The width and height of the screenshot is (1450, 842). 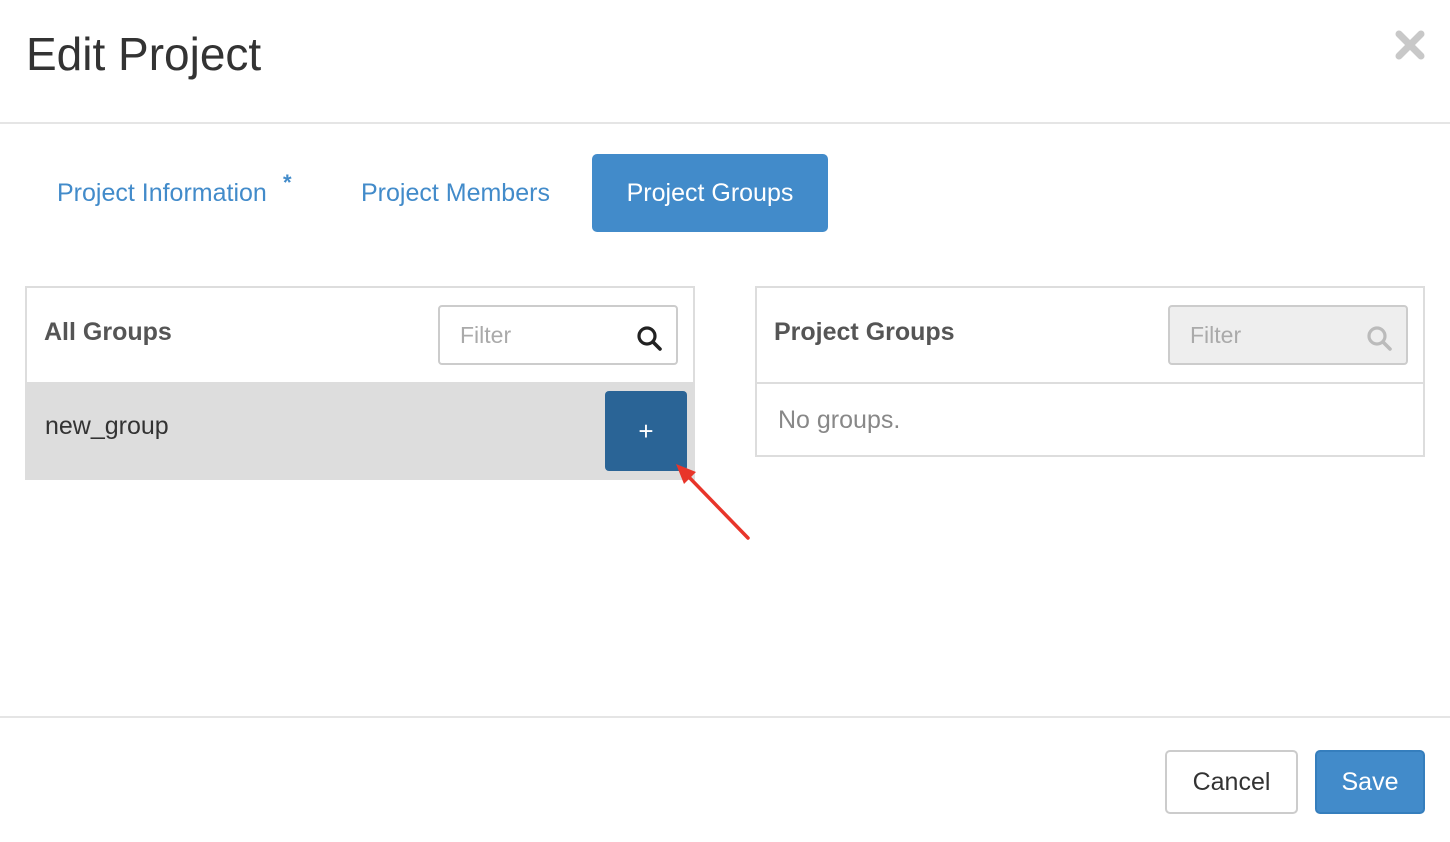 I want to click on tab-project-information: Project Information *, so click(x=174, y=193).